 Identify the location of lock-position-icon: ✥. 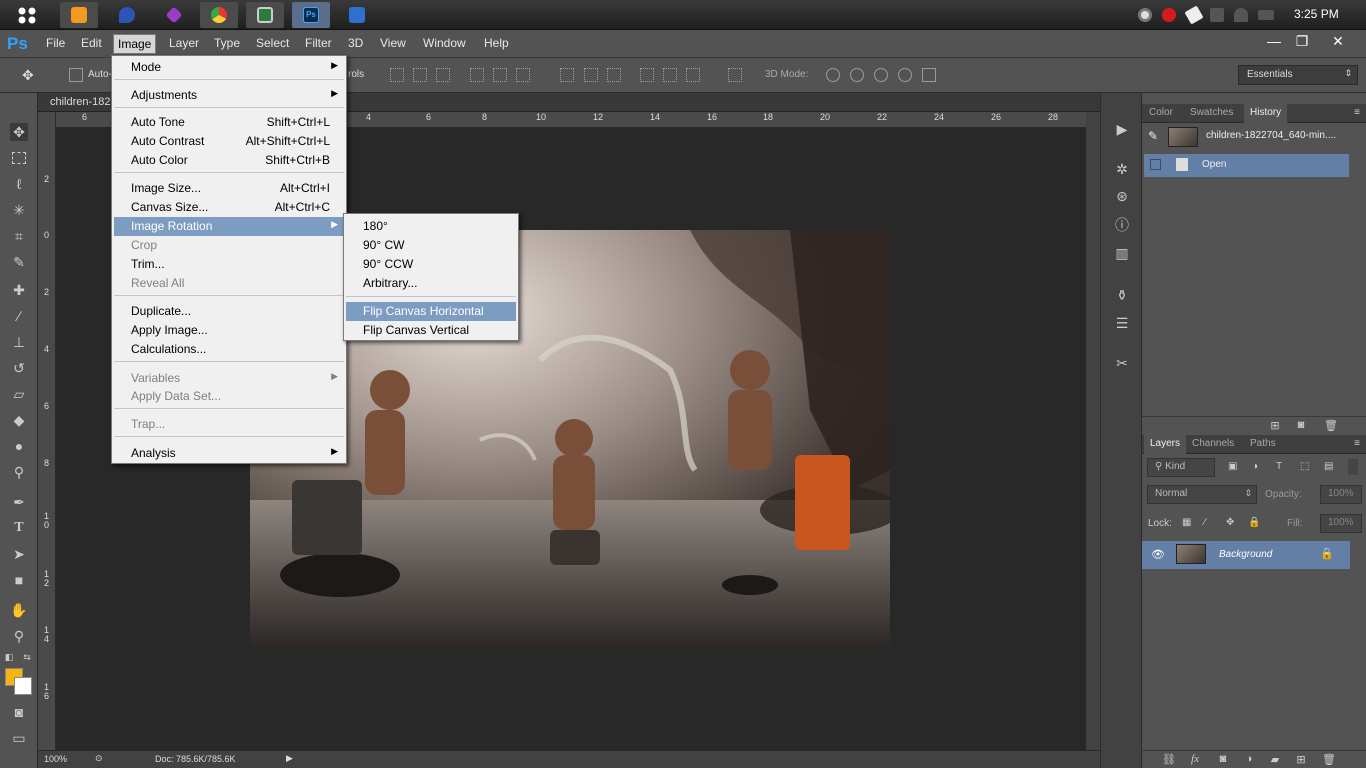
(1230, 522).